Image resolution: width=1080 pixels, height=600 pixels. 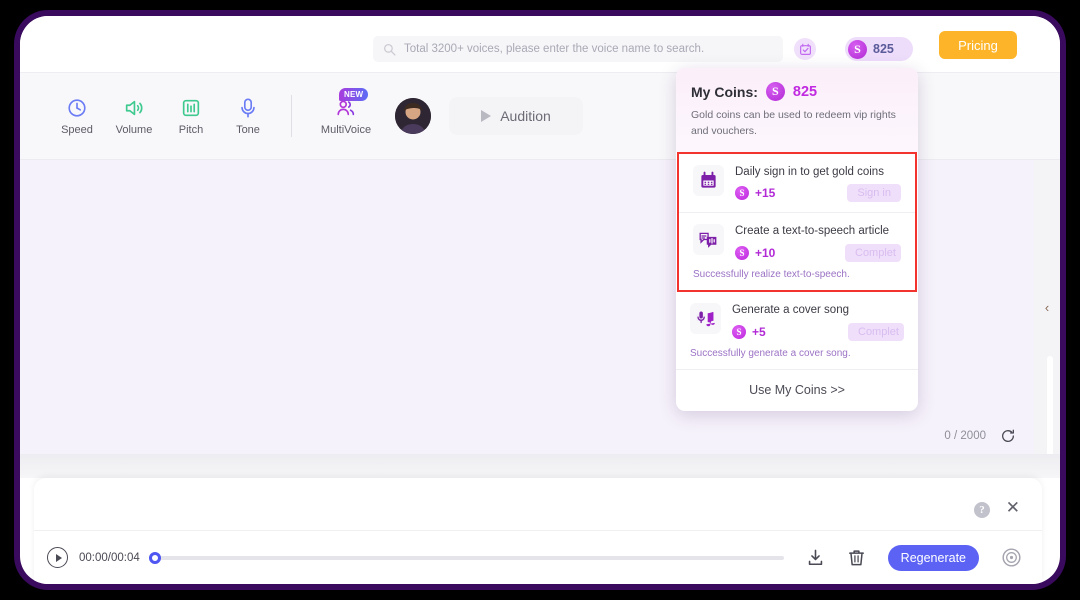 What do you see at coordinates (1013, 507) in the screenshot?
I see `close-icon: ✕` at bounding box center [1013, 507].